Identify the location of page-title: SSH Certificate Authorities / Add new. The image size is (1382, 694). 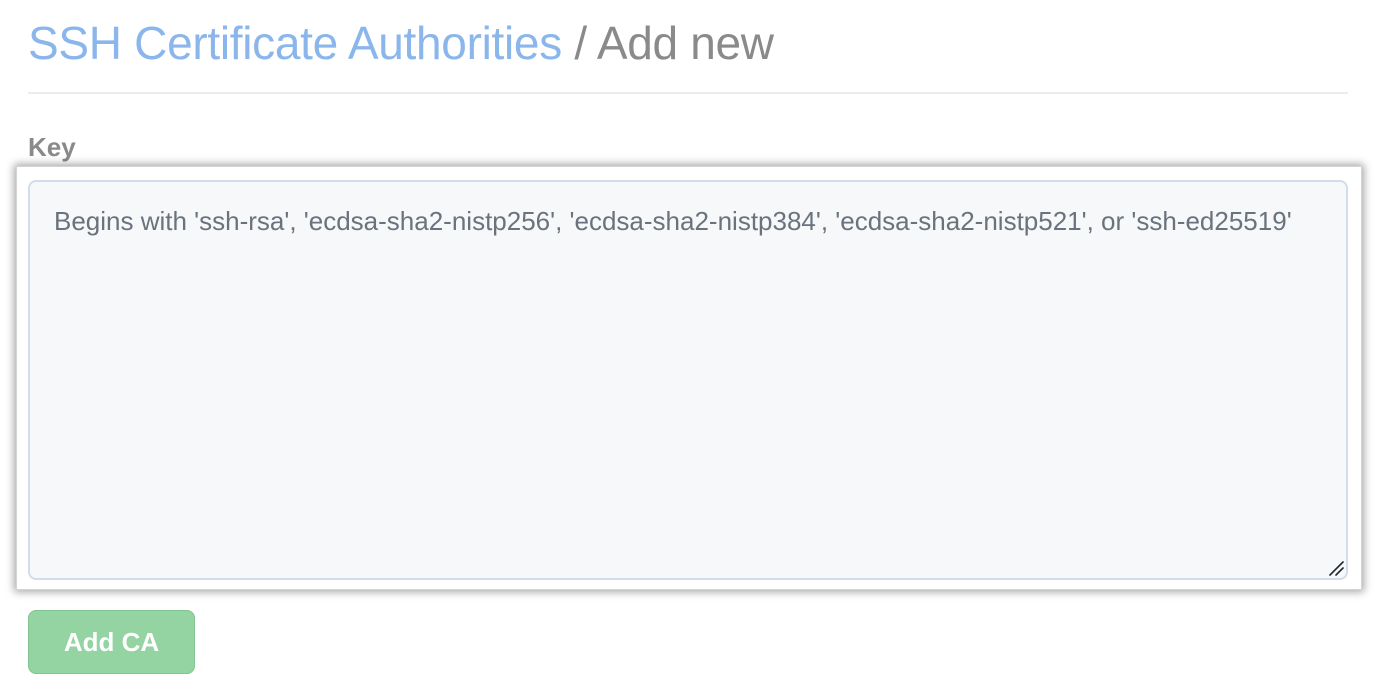
(688, 43).